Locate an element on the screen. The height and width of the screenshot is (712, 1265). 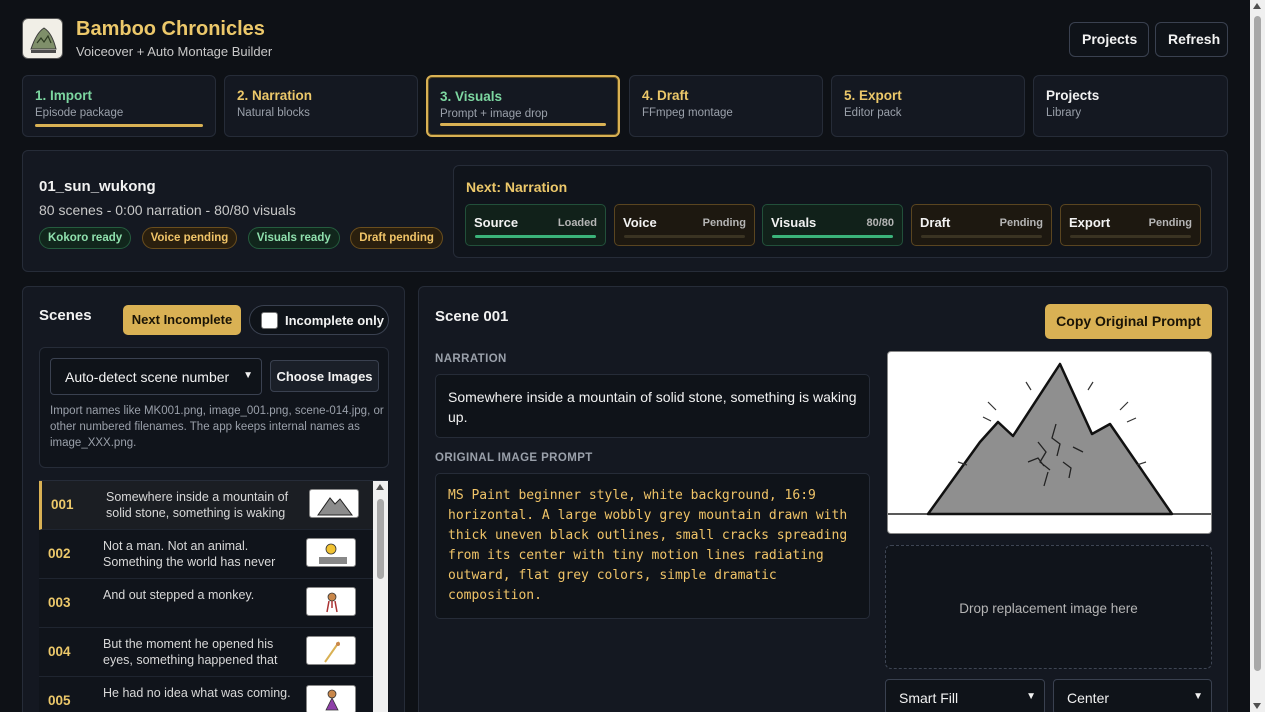
narration-label: NARRATION is located at coordinates (471, 359).